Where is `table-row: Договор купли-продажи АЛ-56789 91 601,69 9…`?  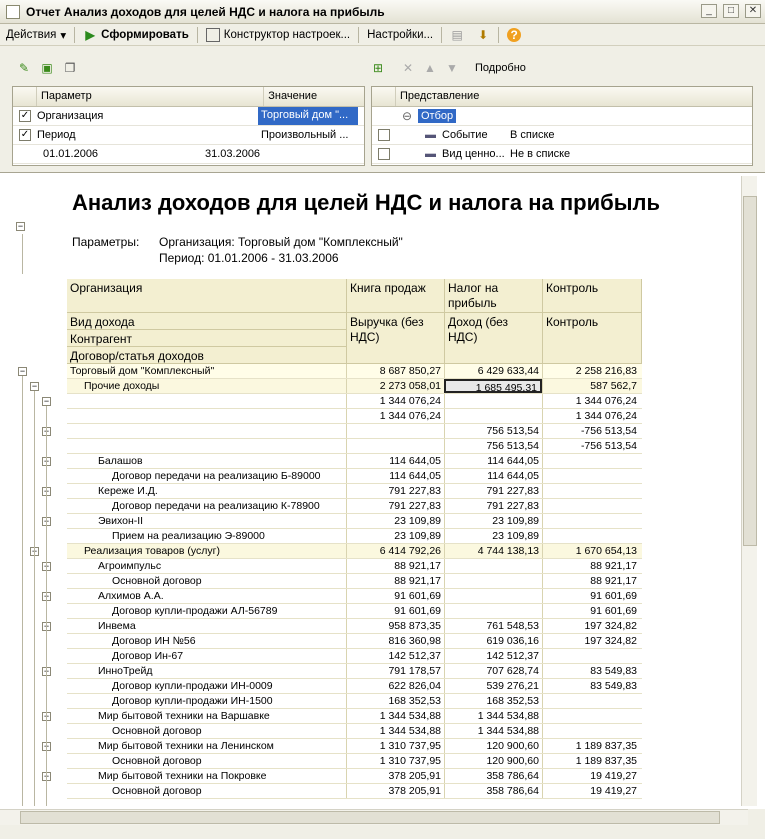 table-row: Договор купли-продажи АЛ-56789 91 601,69 9… is located at coordinates (354, 611).